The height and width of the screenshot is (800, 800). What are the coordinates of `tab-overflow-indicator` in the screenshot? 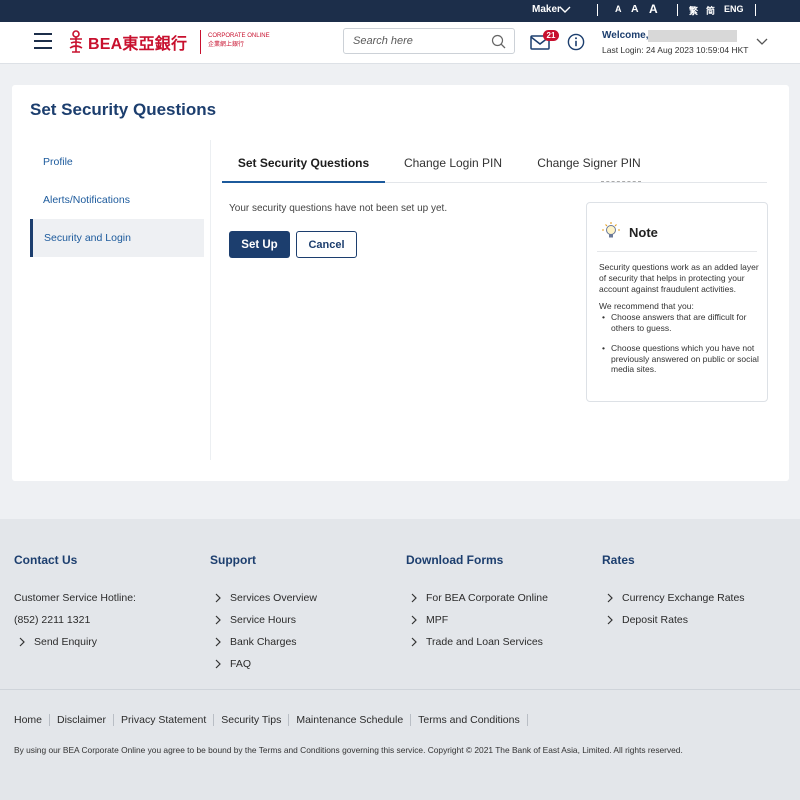 It's located at (621, 181).